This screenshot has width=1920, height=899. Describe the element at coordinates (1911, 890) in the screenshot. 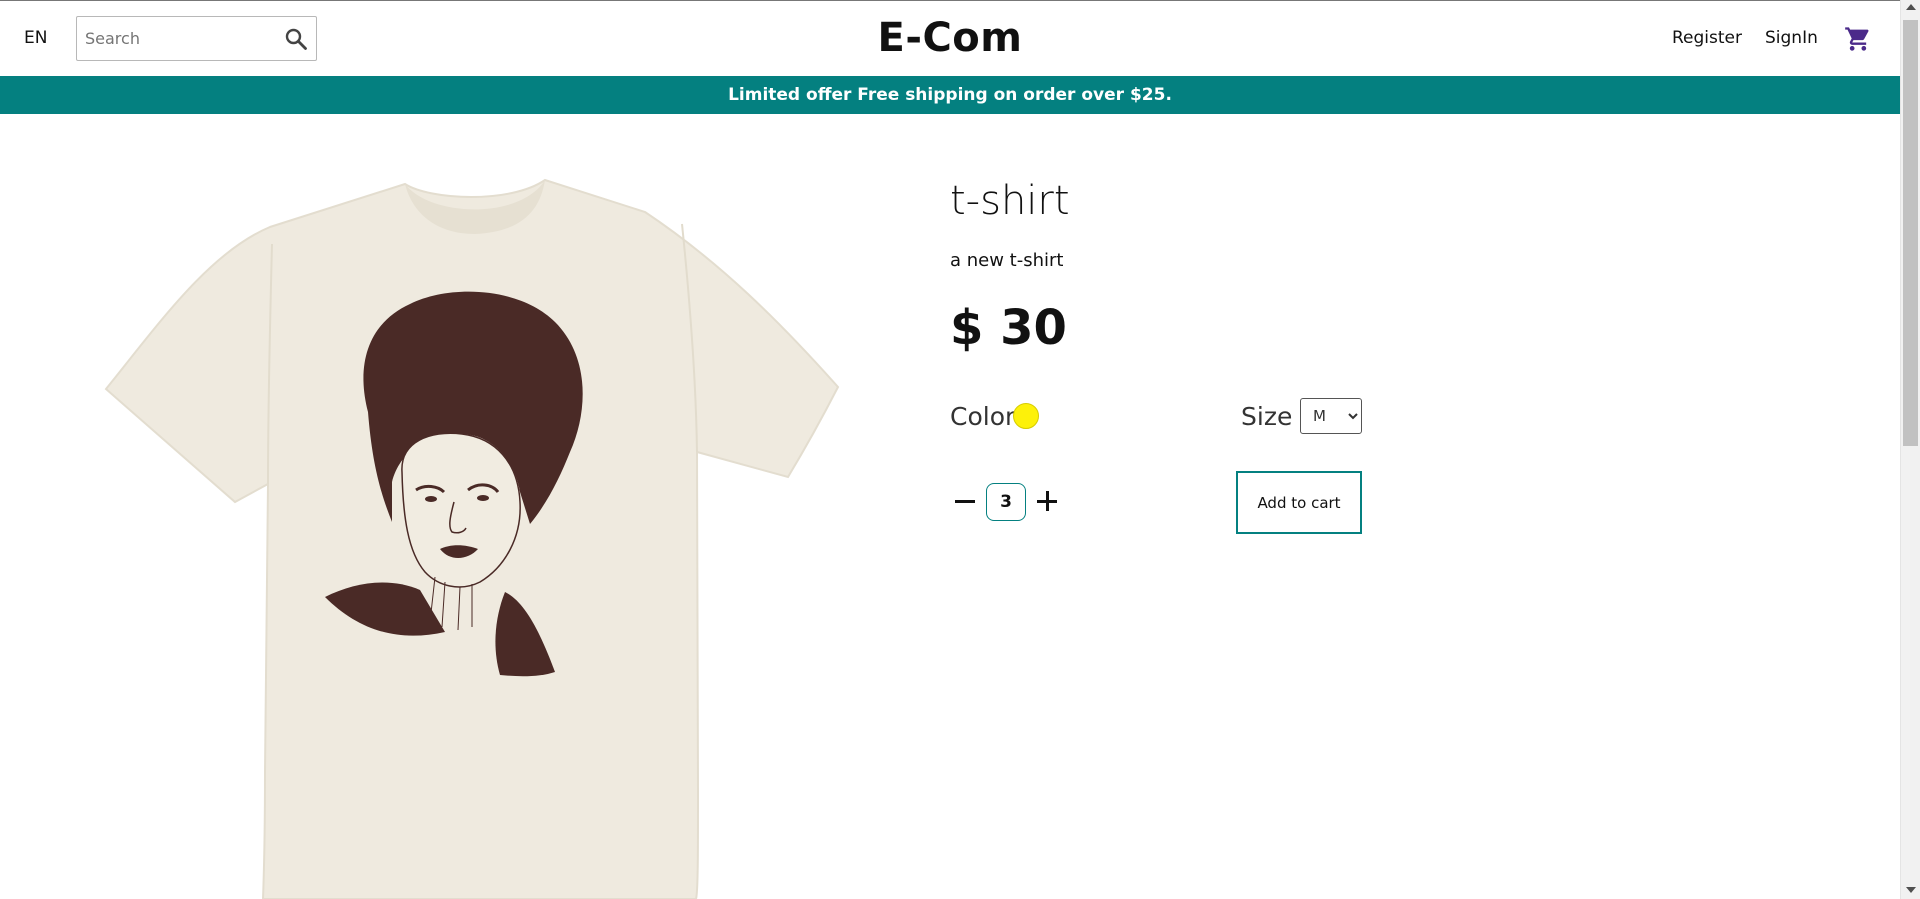

I see `scroll-down-arrow-icon` at that location.